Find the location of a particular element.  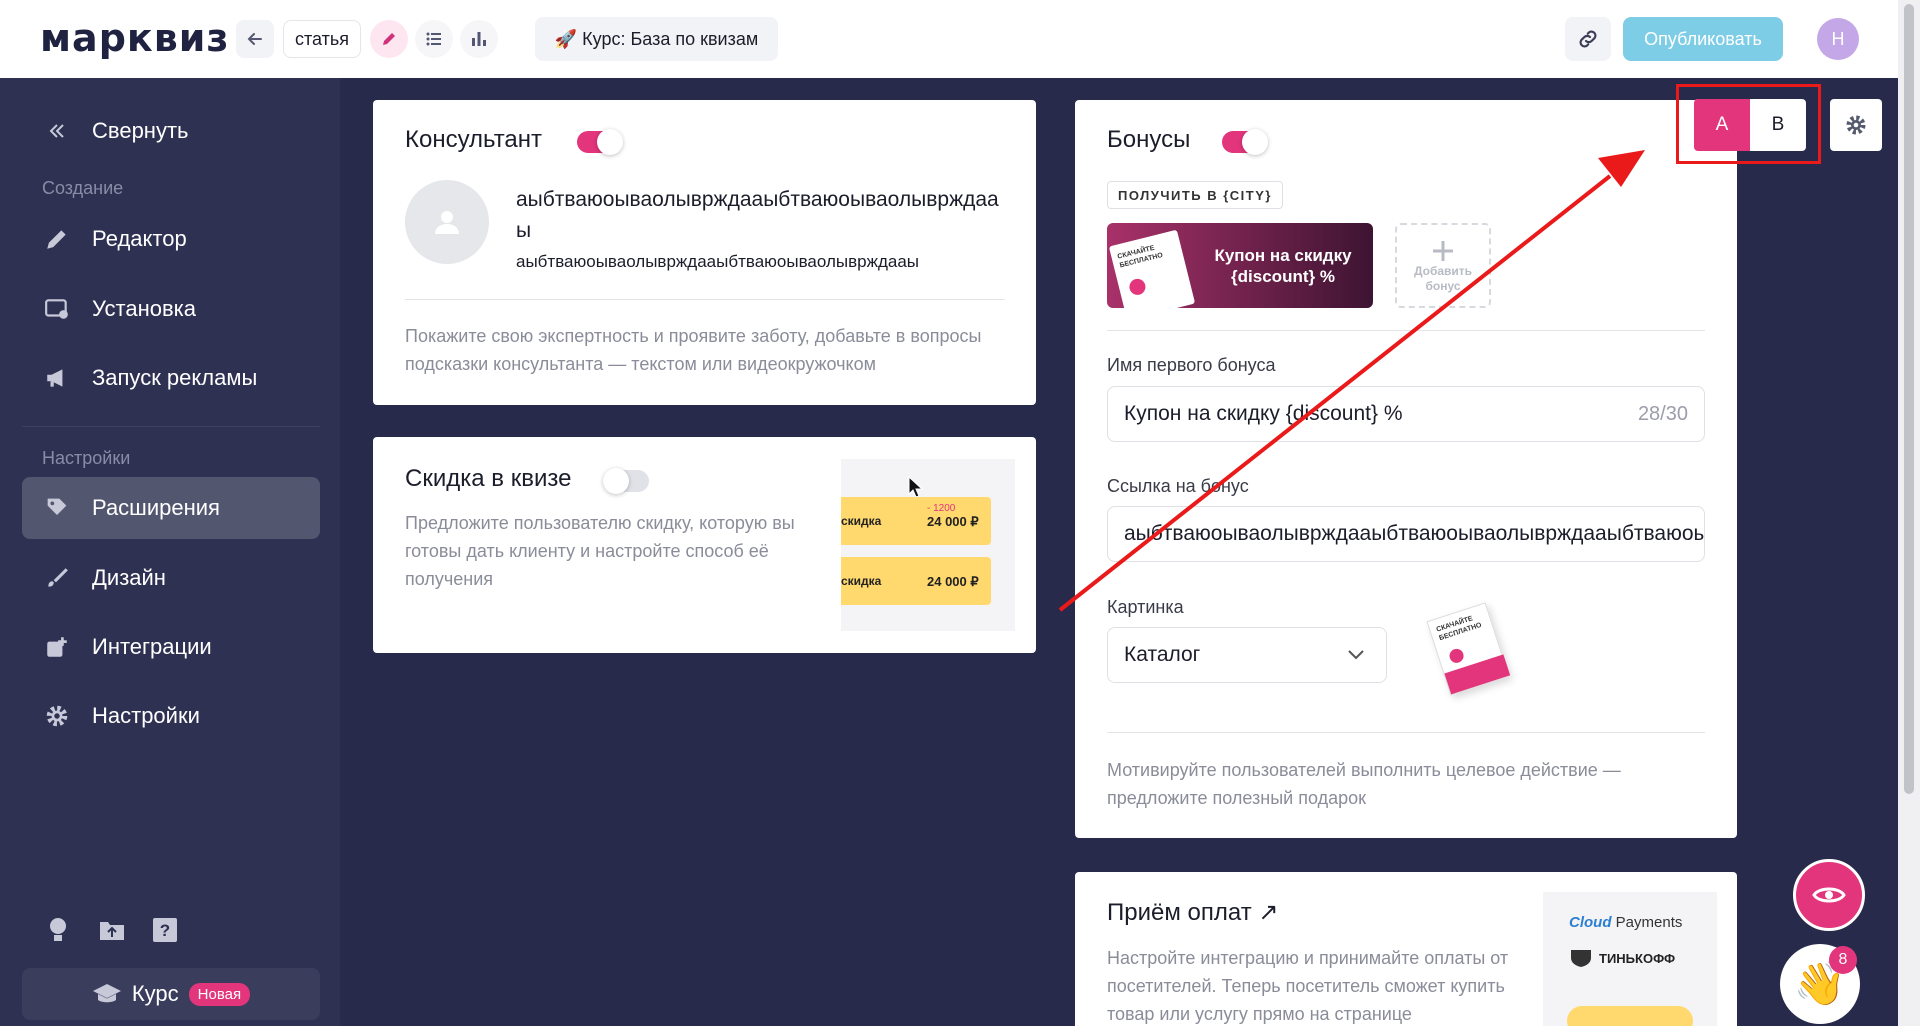

preview-button is located at coordinates (1829, 895).